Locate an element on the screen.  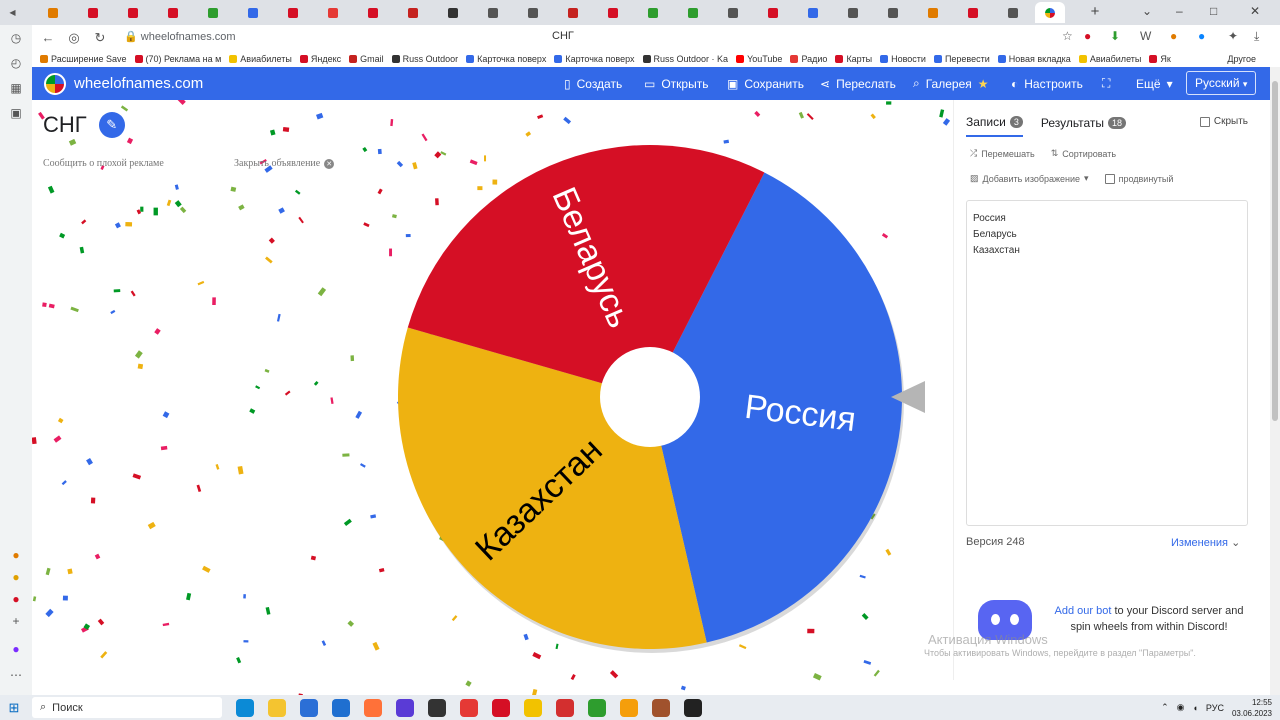
save-menu: ▣ Сохранить is located at coordinates (765, 83).